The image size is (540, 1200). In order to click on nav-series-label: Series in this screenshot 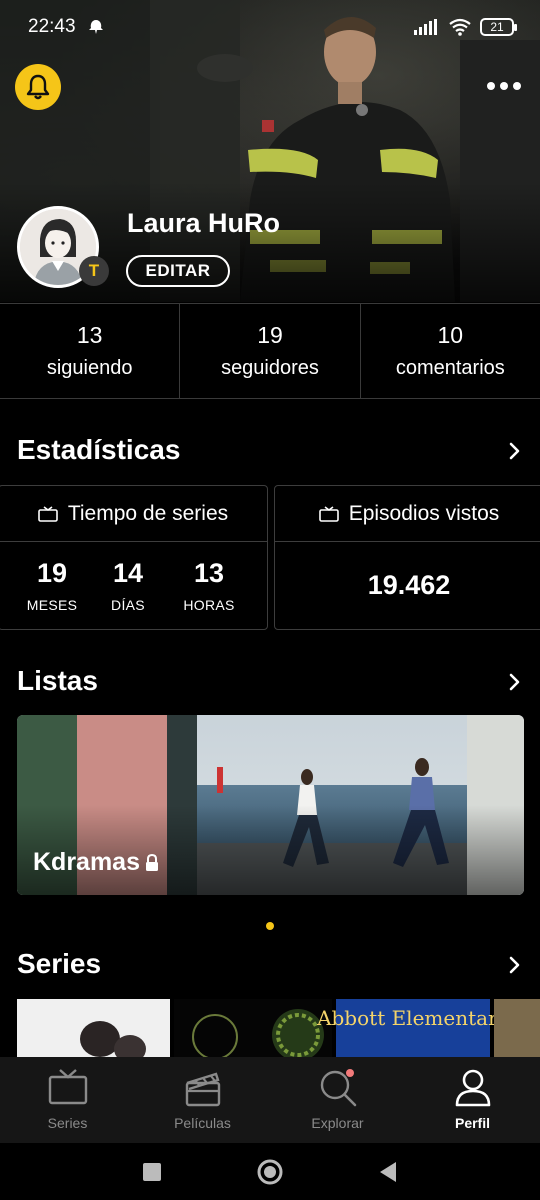, I will do `click(67, 1123)`.